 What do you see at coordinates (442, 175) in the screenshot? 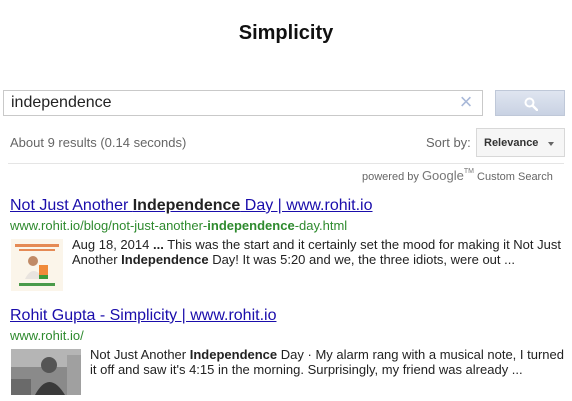
I see `google-logo-text: Google` at bounding box center [442, 175].